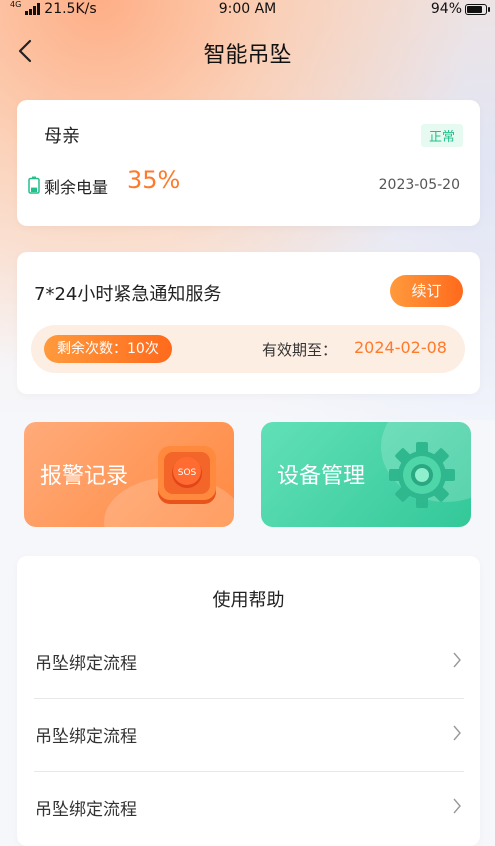 The width and height of the screenshot is (495, 846). I want to click on update-date: 2023-05-20, so click(419, 185).